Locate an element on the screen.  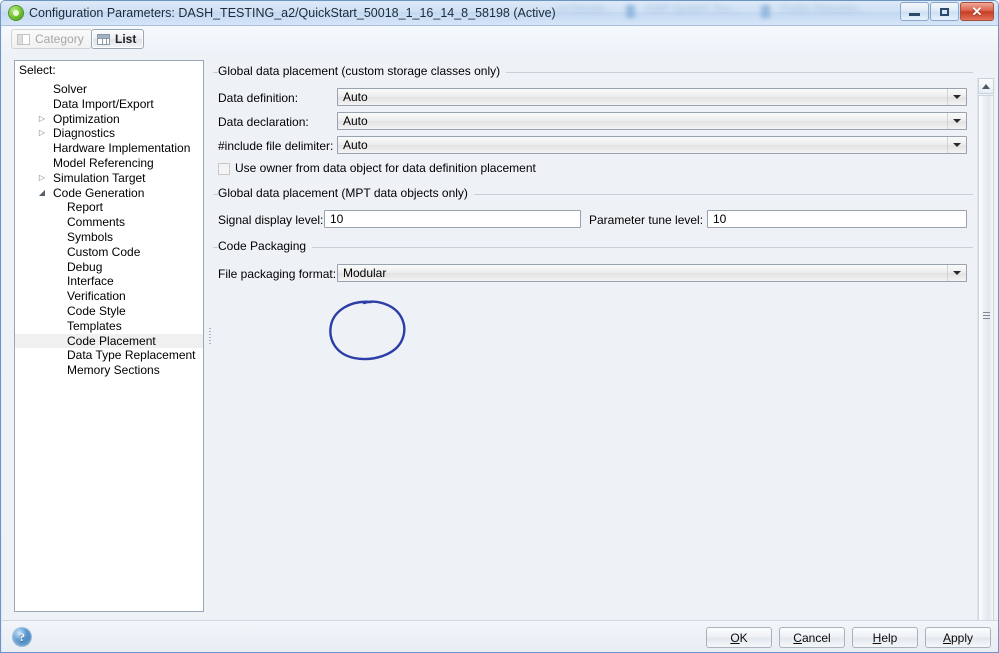
sidebar-item-optimization: ▷ Optimization is located at coordinates (109, 119).